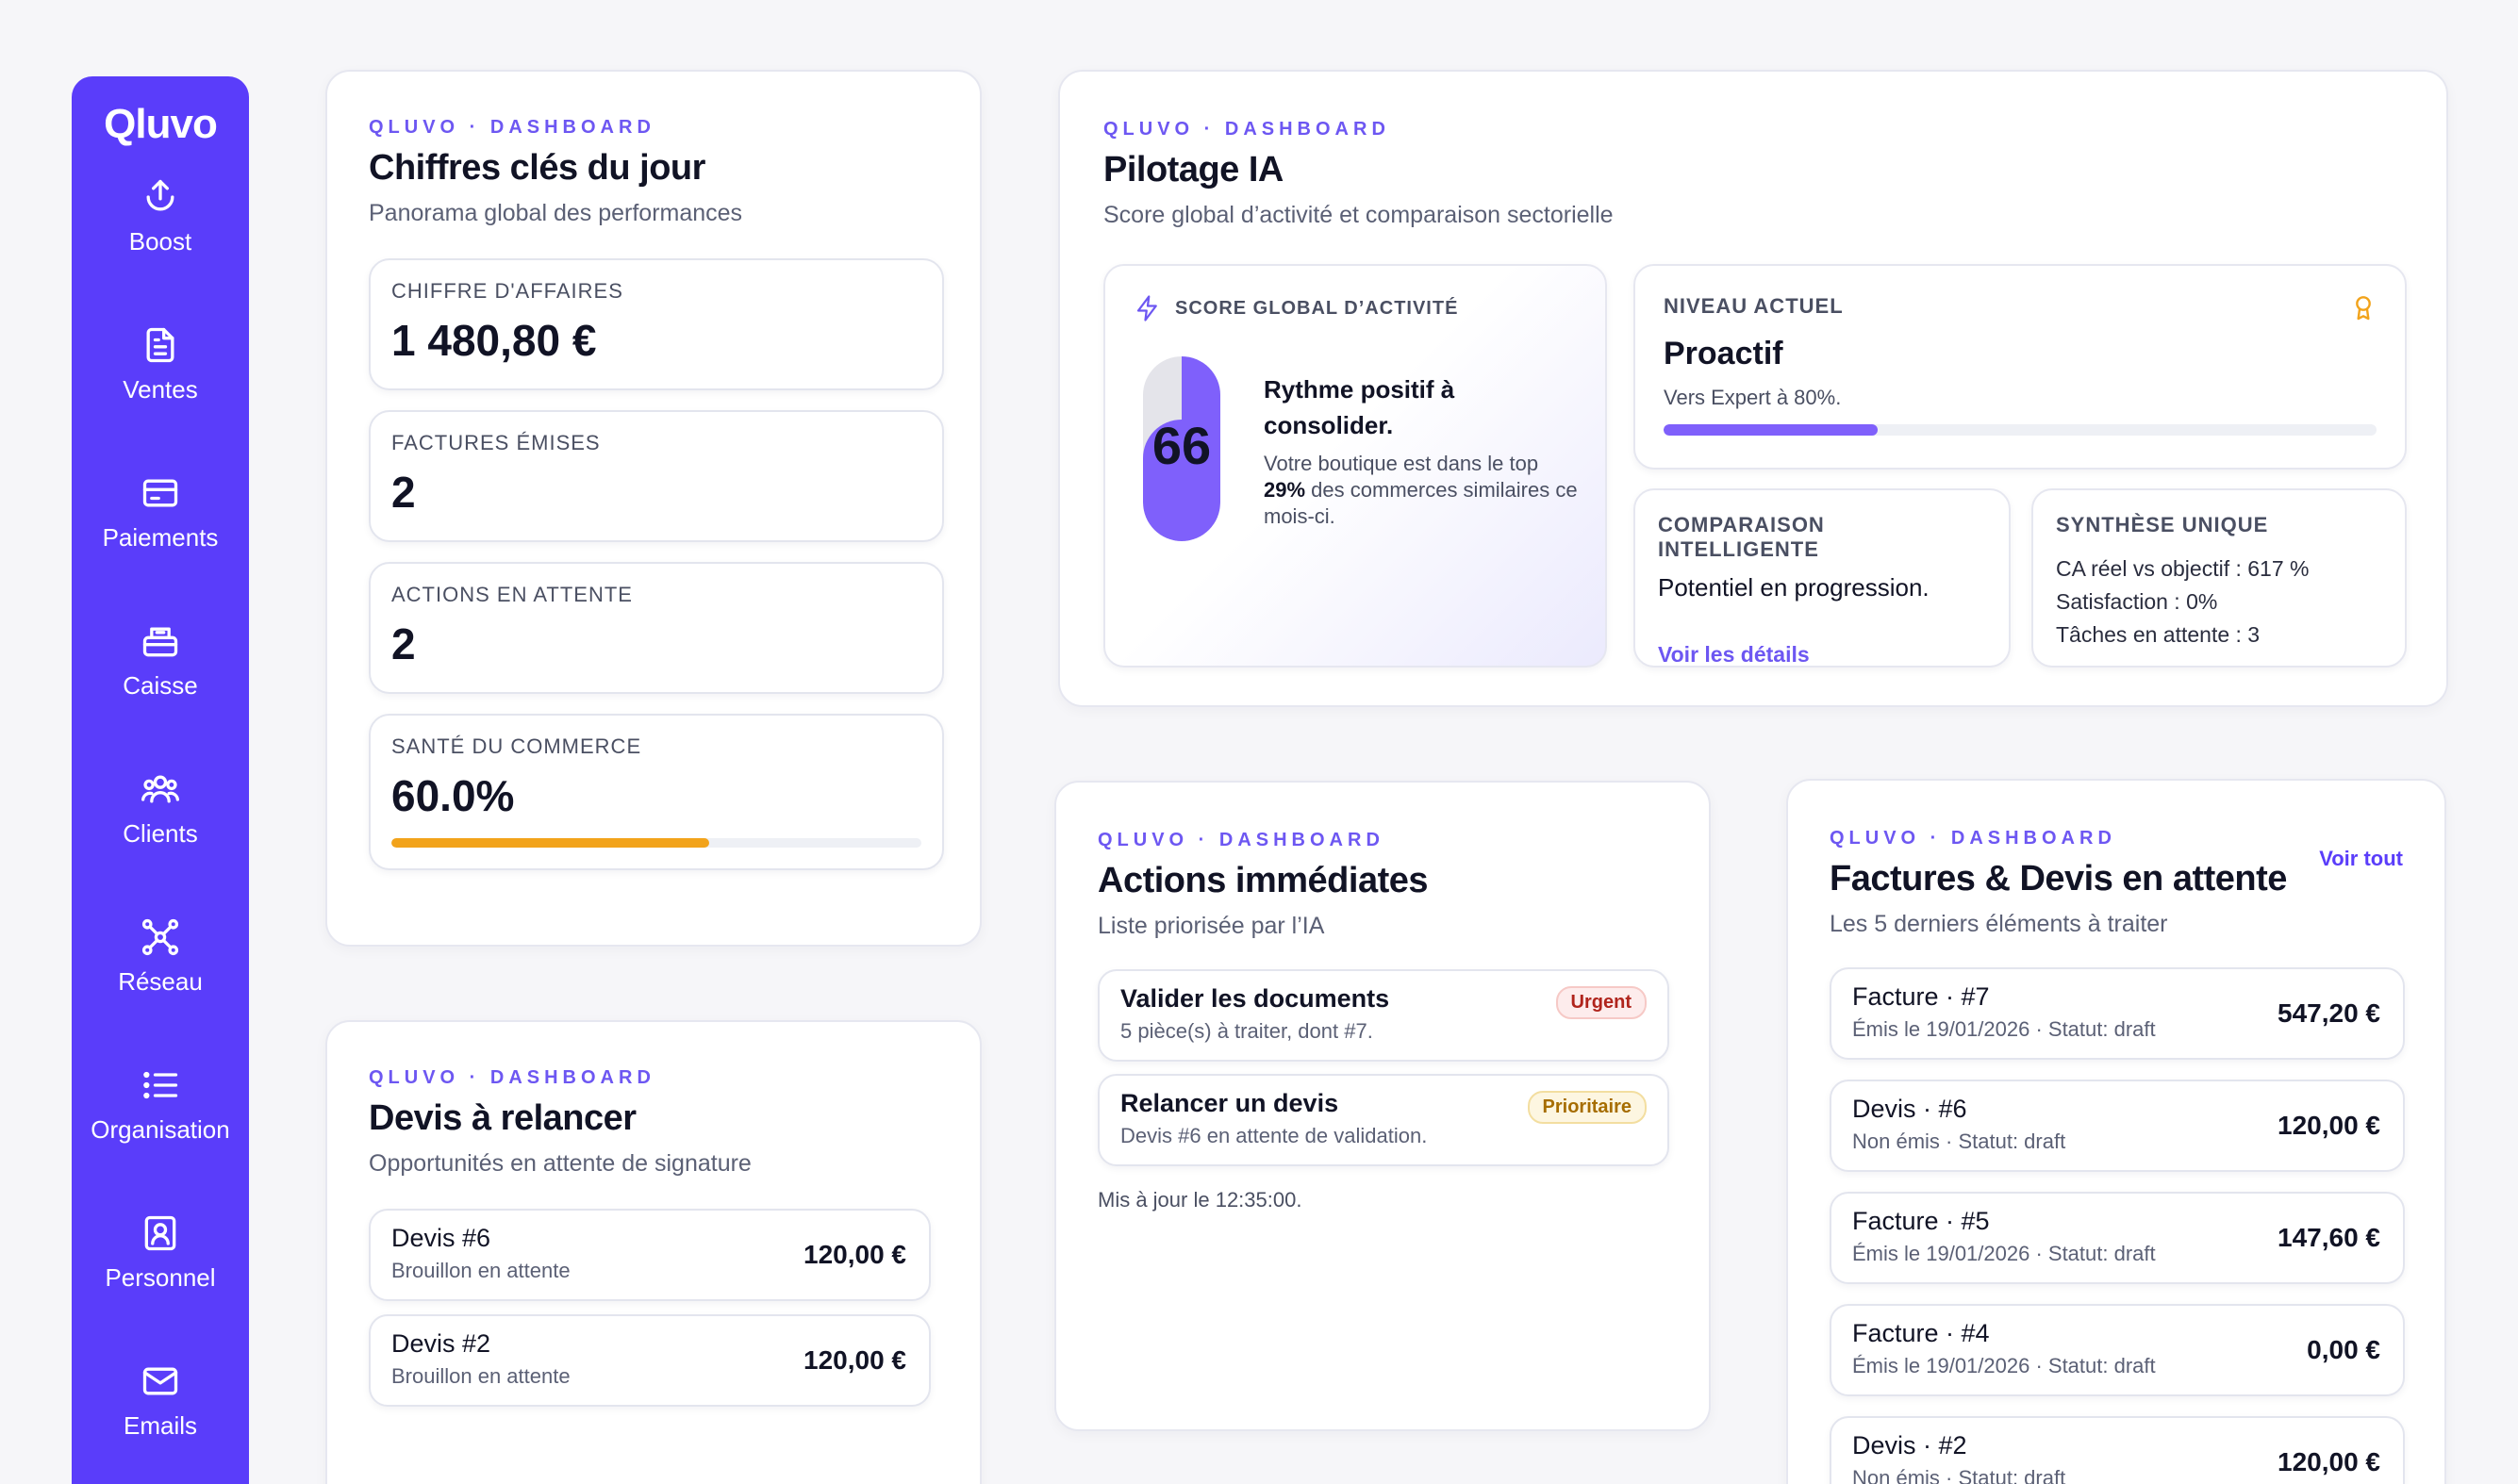 This screenshot has width=2518, height=1484. Describe the element at coordinates (161, 389) in the screenshot. I see `sidebar-item-label: Ventes` at that location.